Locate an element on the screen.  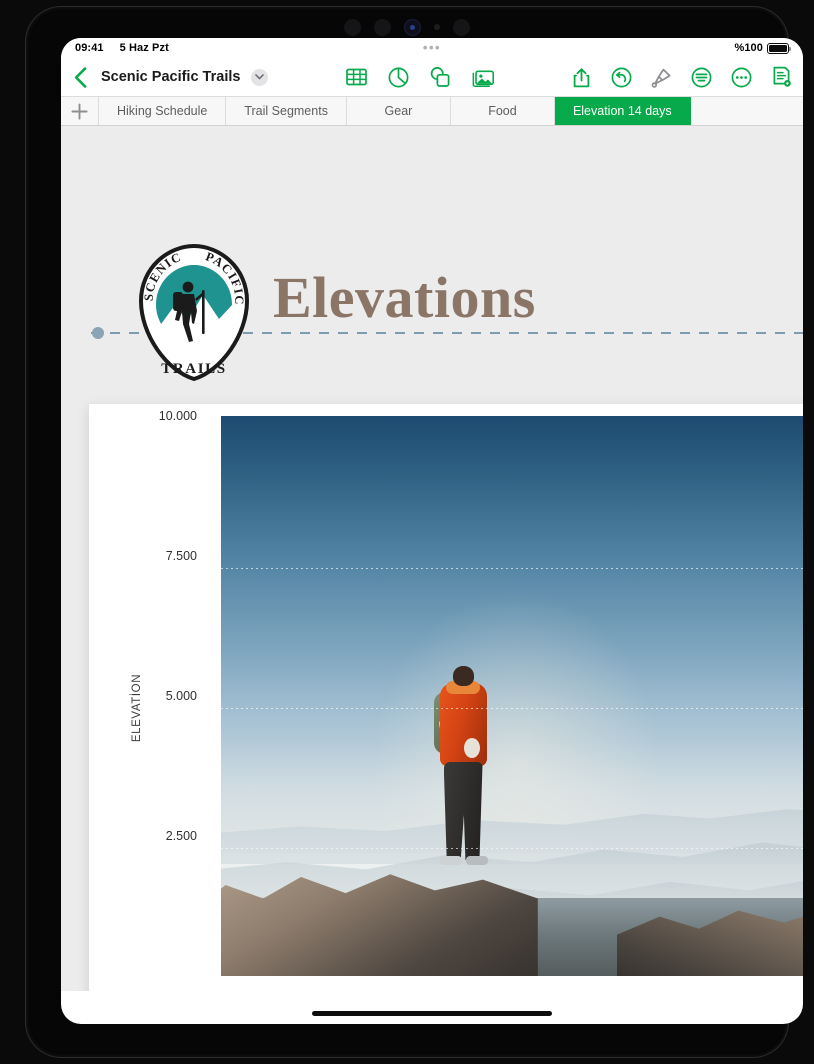
hiker-shoe-left is located at coordinates (450, 860).